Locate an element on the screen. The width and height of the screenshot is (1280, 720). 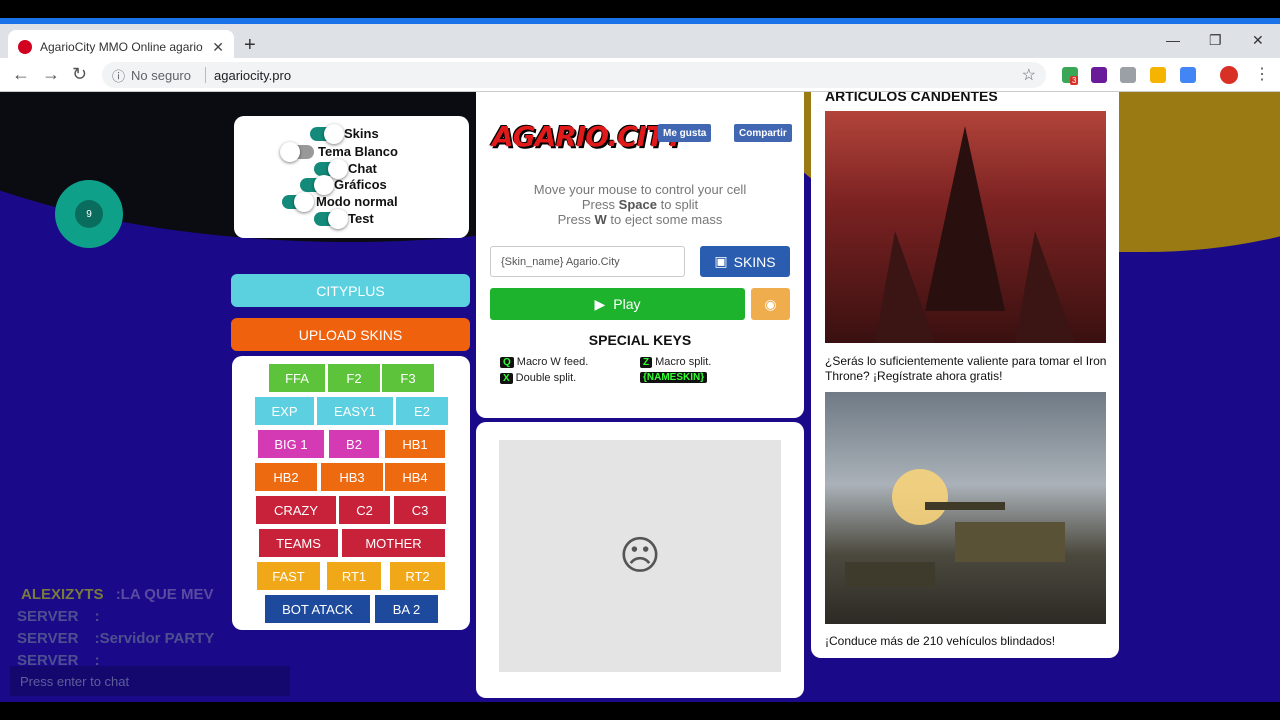
option-label: Modo normal is located at coordinates (357, 201).